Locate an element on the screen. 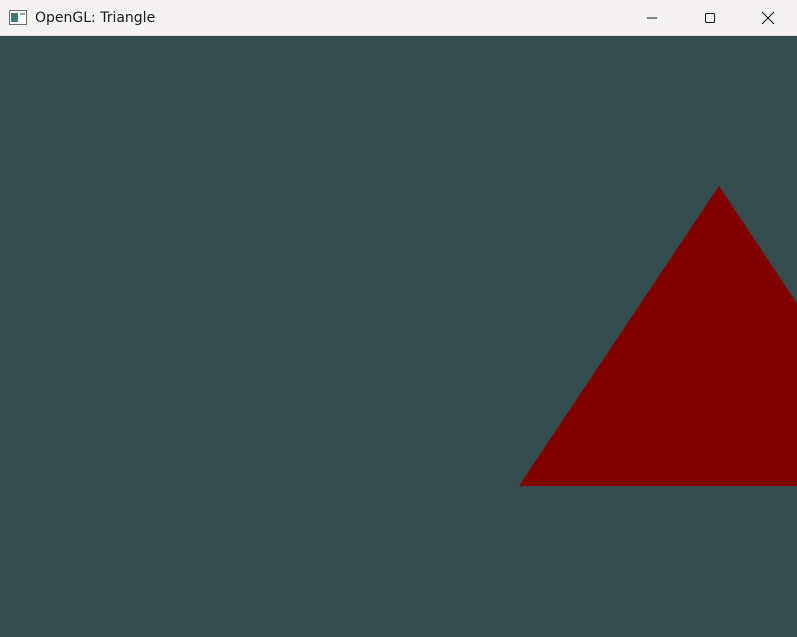 The width and height of the screenshot is (797, 637). maximize-button is located at coordinates (710, 18).